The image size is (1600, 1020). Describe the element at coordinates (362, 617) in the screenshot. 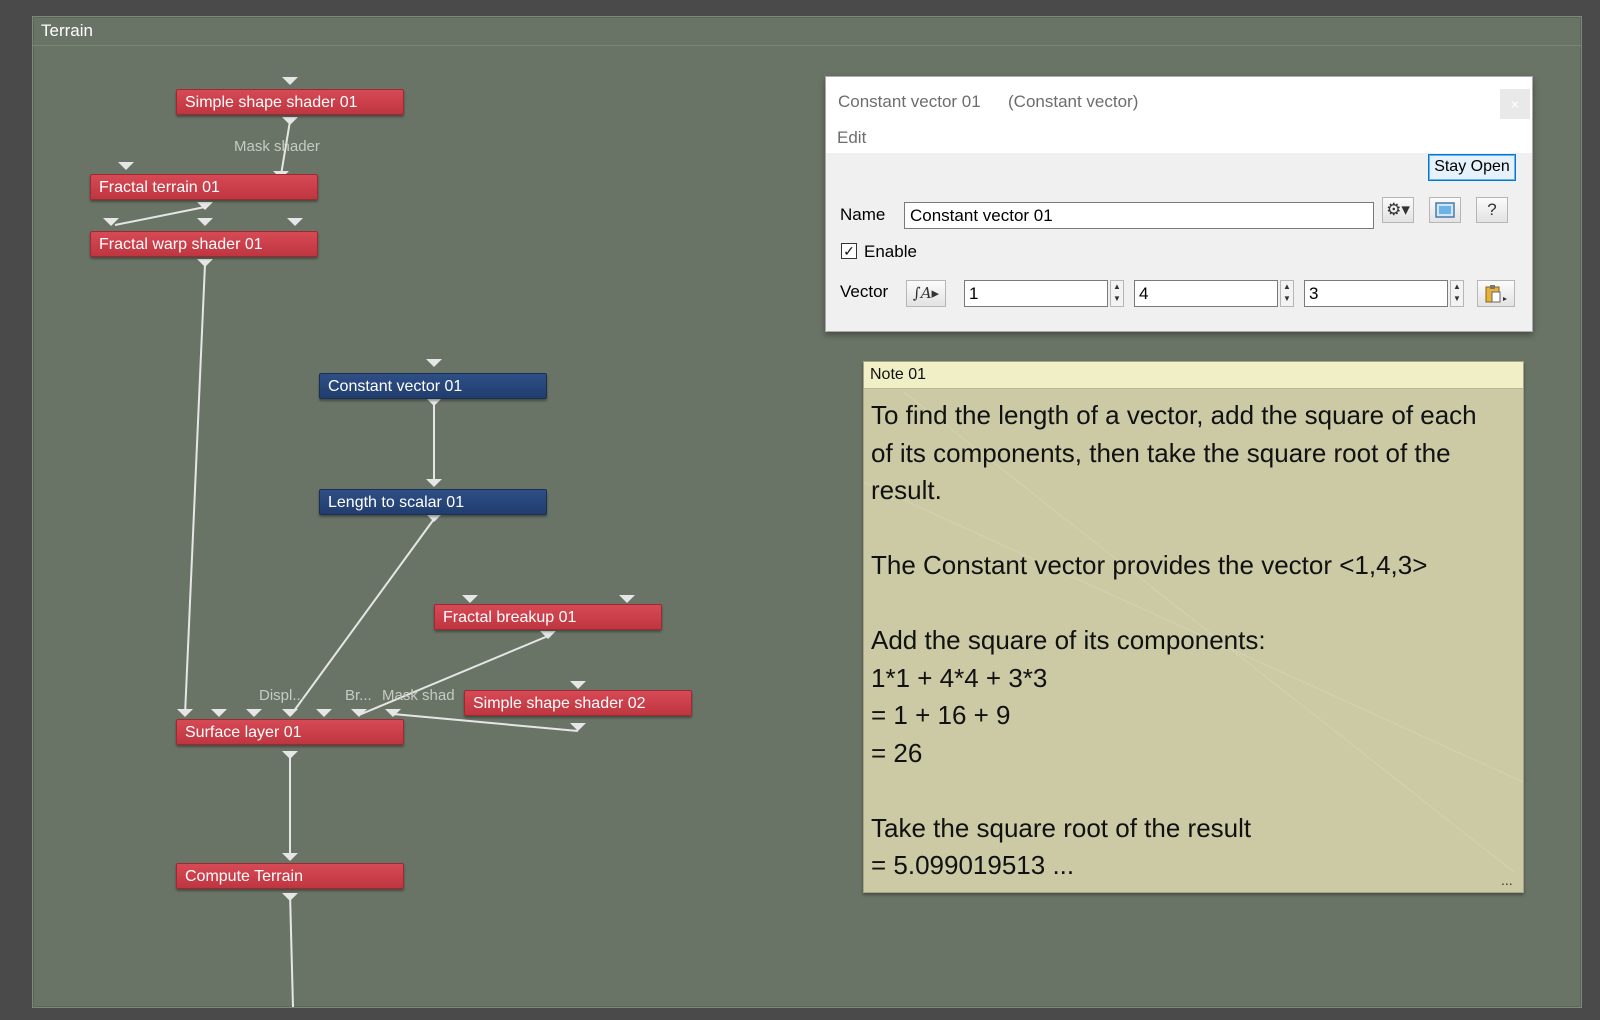

I see `wire-length-to-surfacelayer` at that location.